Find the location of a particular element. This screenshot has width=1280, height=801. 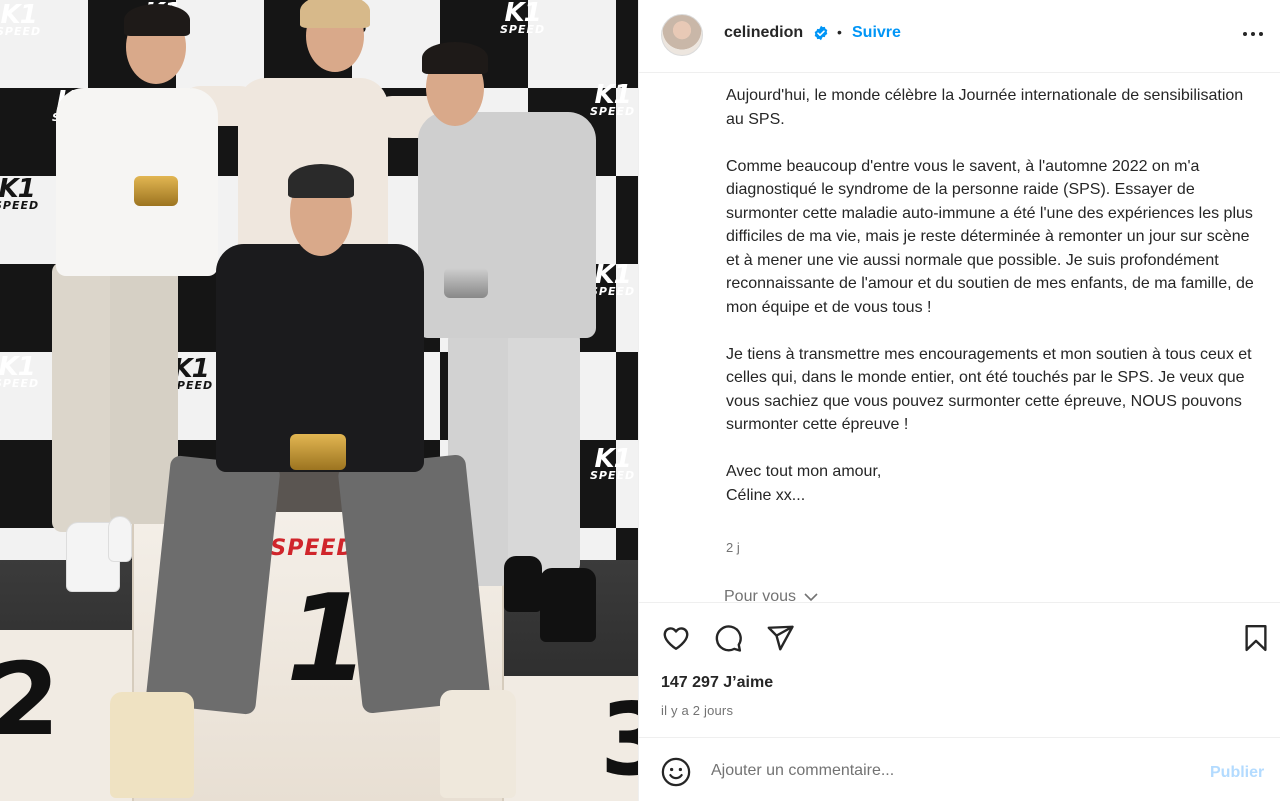

more-options-icon is located at coordinates (1253, 34).